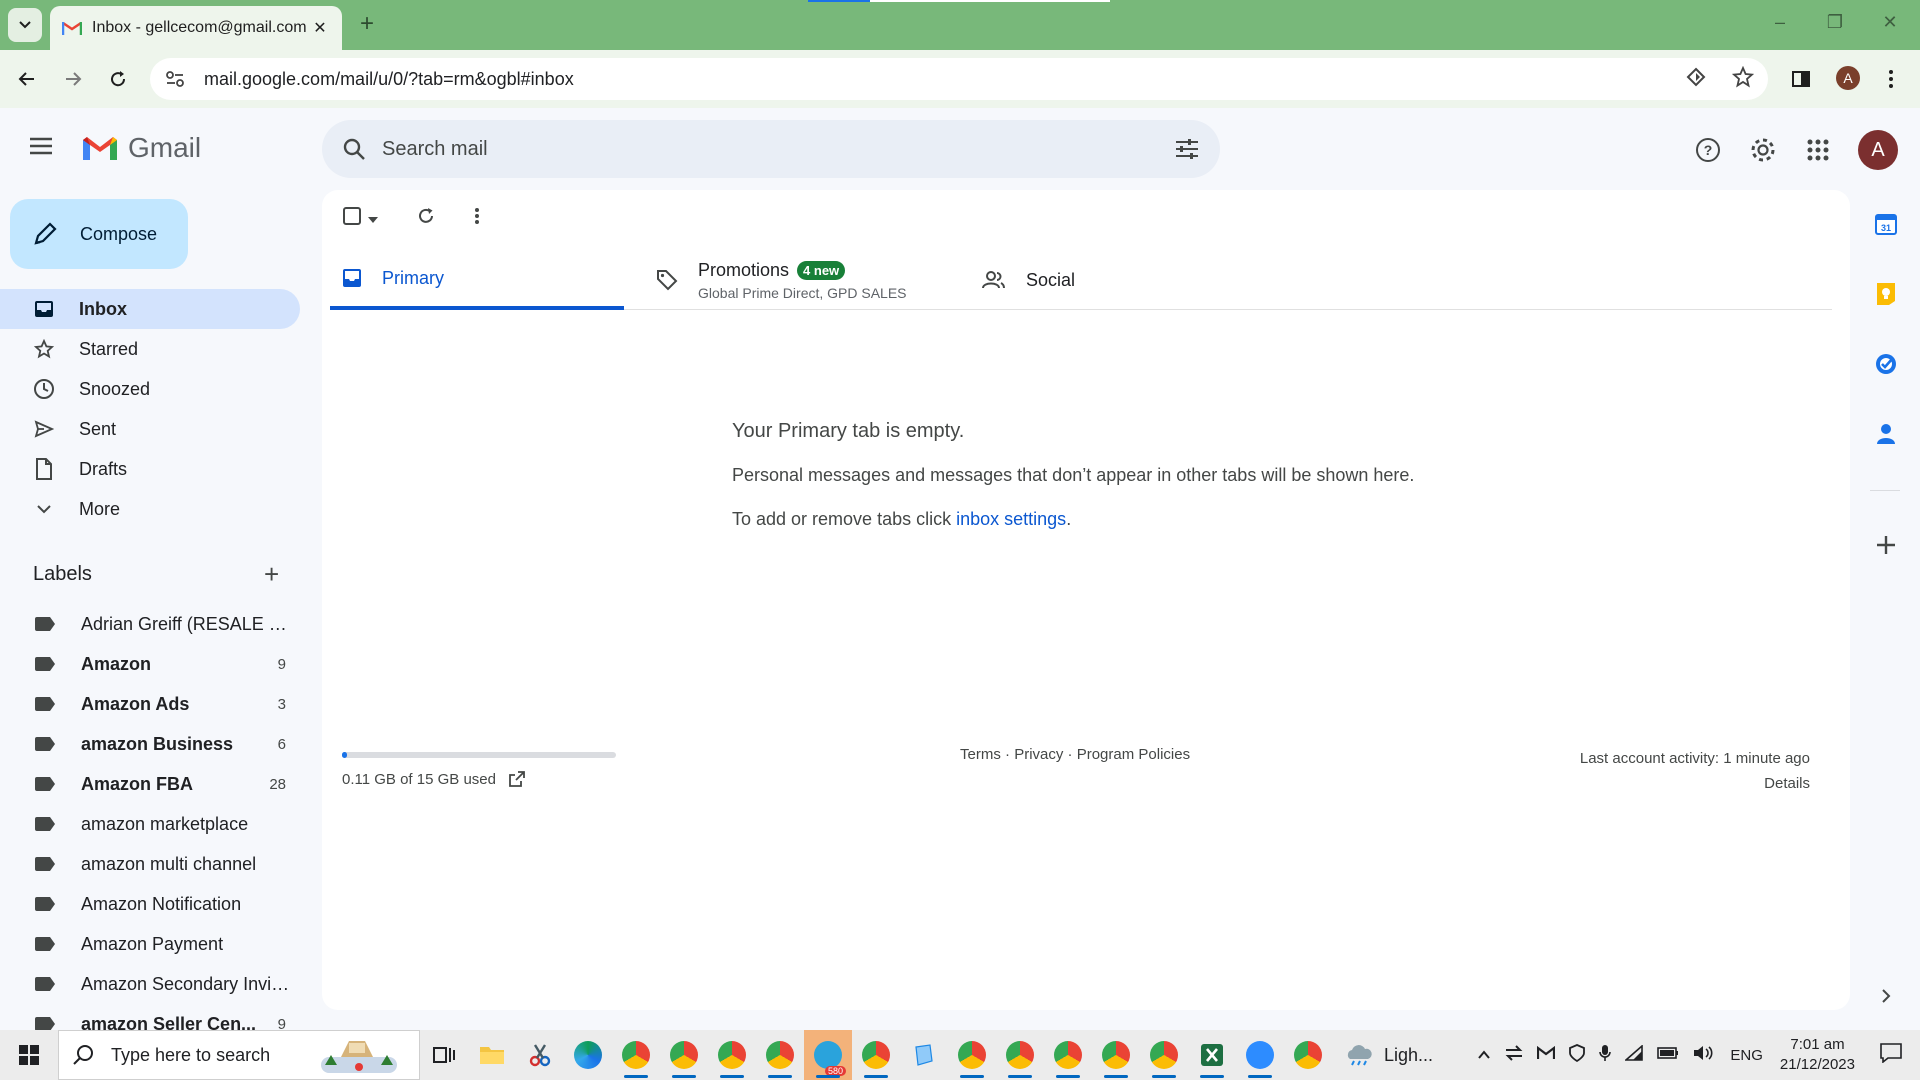 The height and width of the screenshot is (1080, 1920). Describe the element at coordinates (1308, 1055) in the screenshot. I see `chrome-icon` at that location.